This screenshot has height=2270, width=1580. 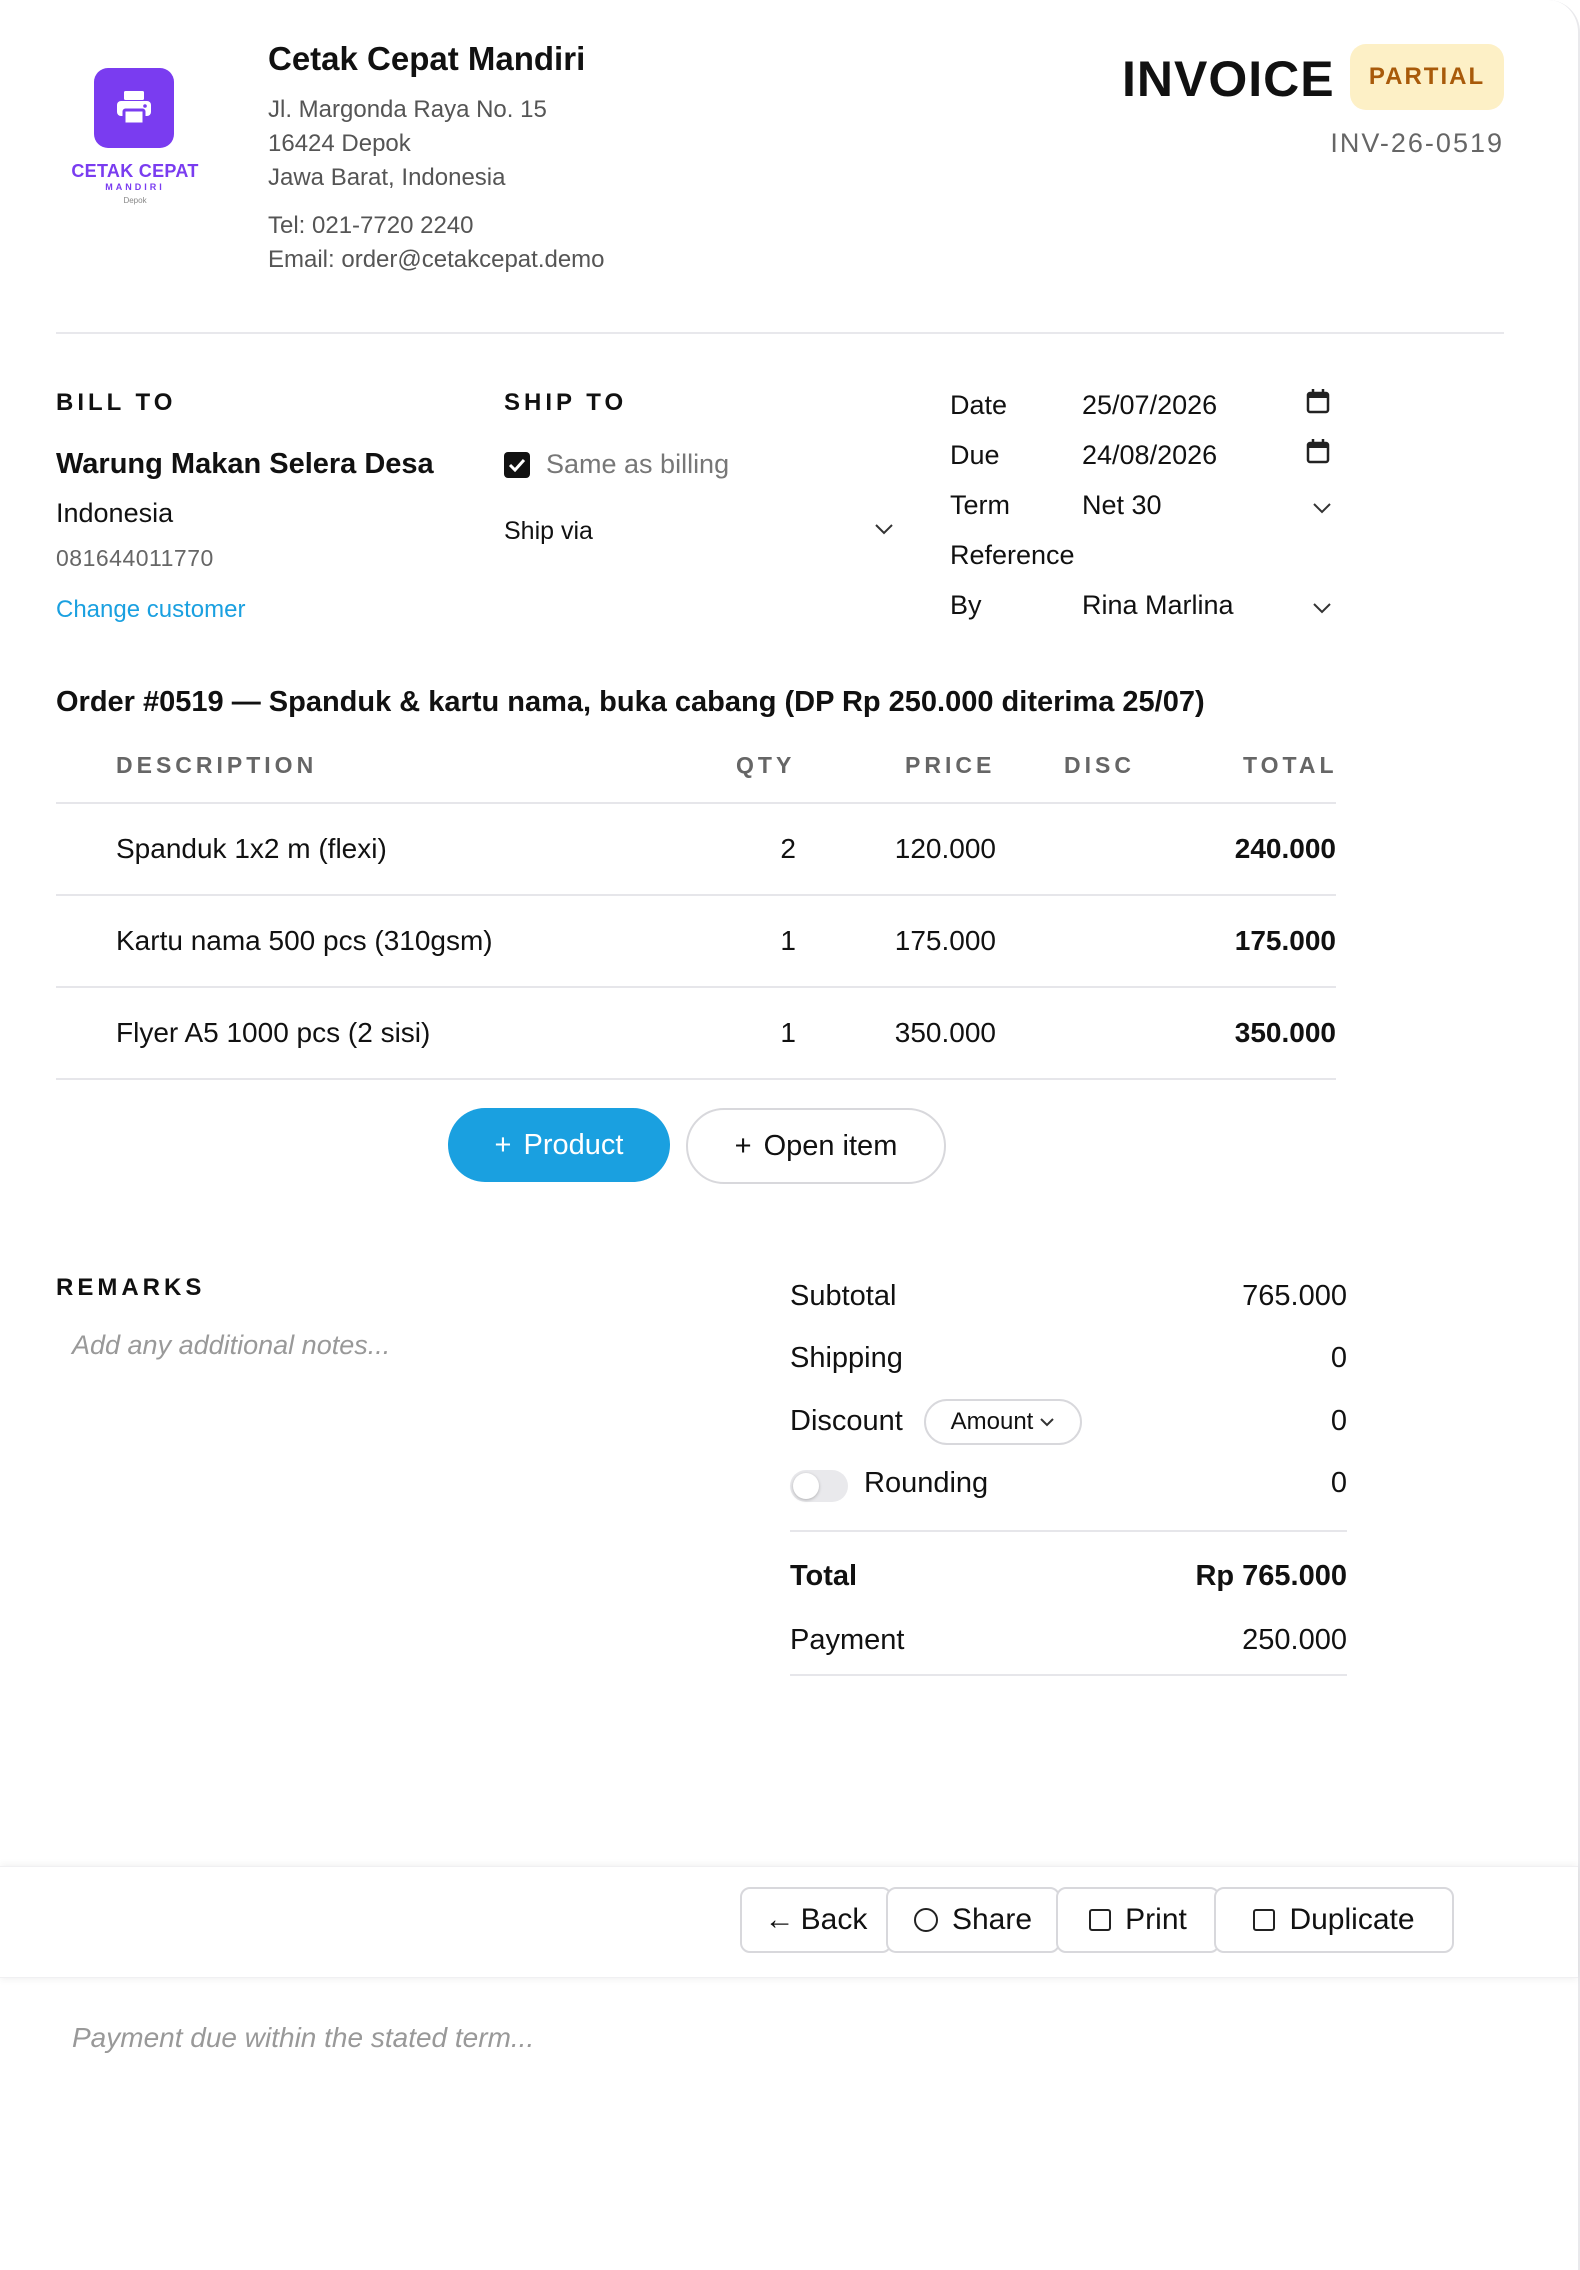 I want to click on customer-phone: 081644011770, so click(x=135, y=558).